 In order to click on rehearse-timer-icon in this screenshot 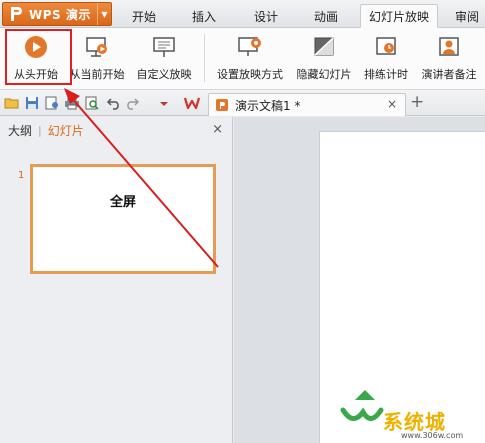, I will do `click(386, 47)`.